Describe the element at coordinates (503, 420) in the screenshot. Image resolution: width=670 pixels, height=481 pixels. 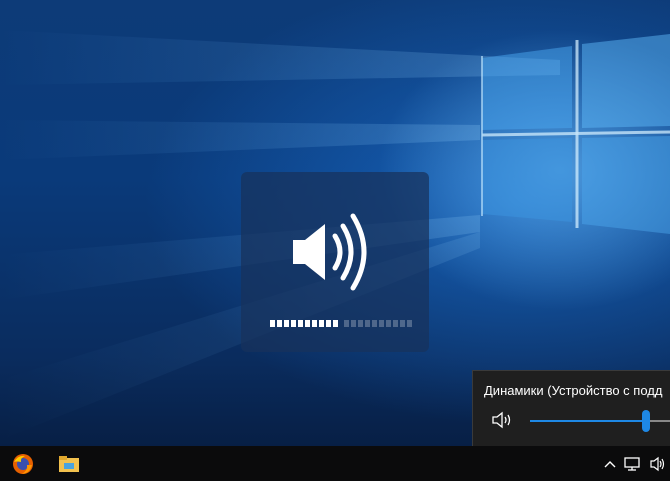
I see `speaker-icon` at that location.